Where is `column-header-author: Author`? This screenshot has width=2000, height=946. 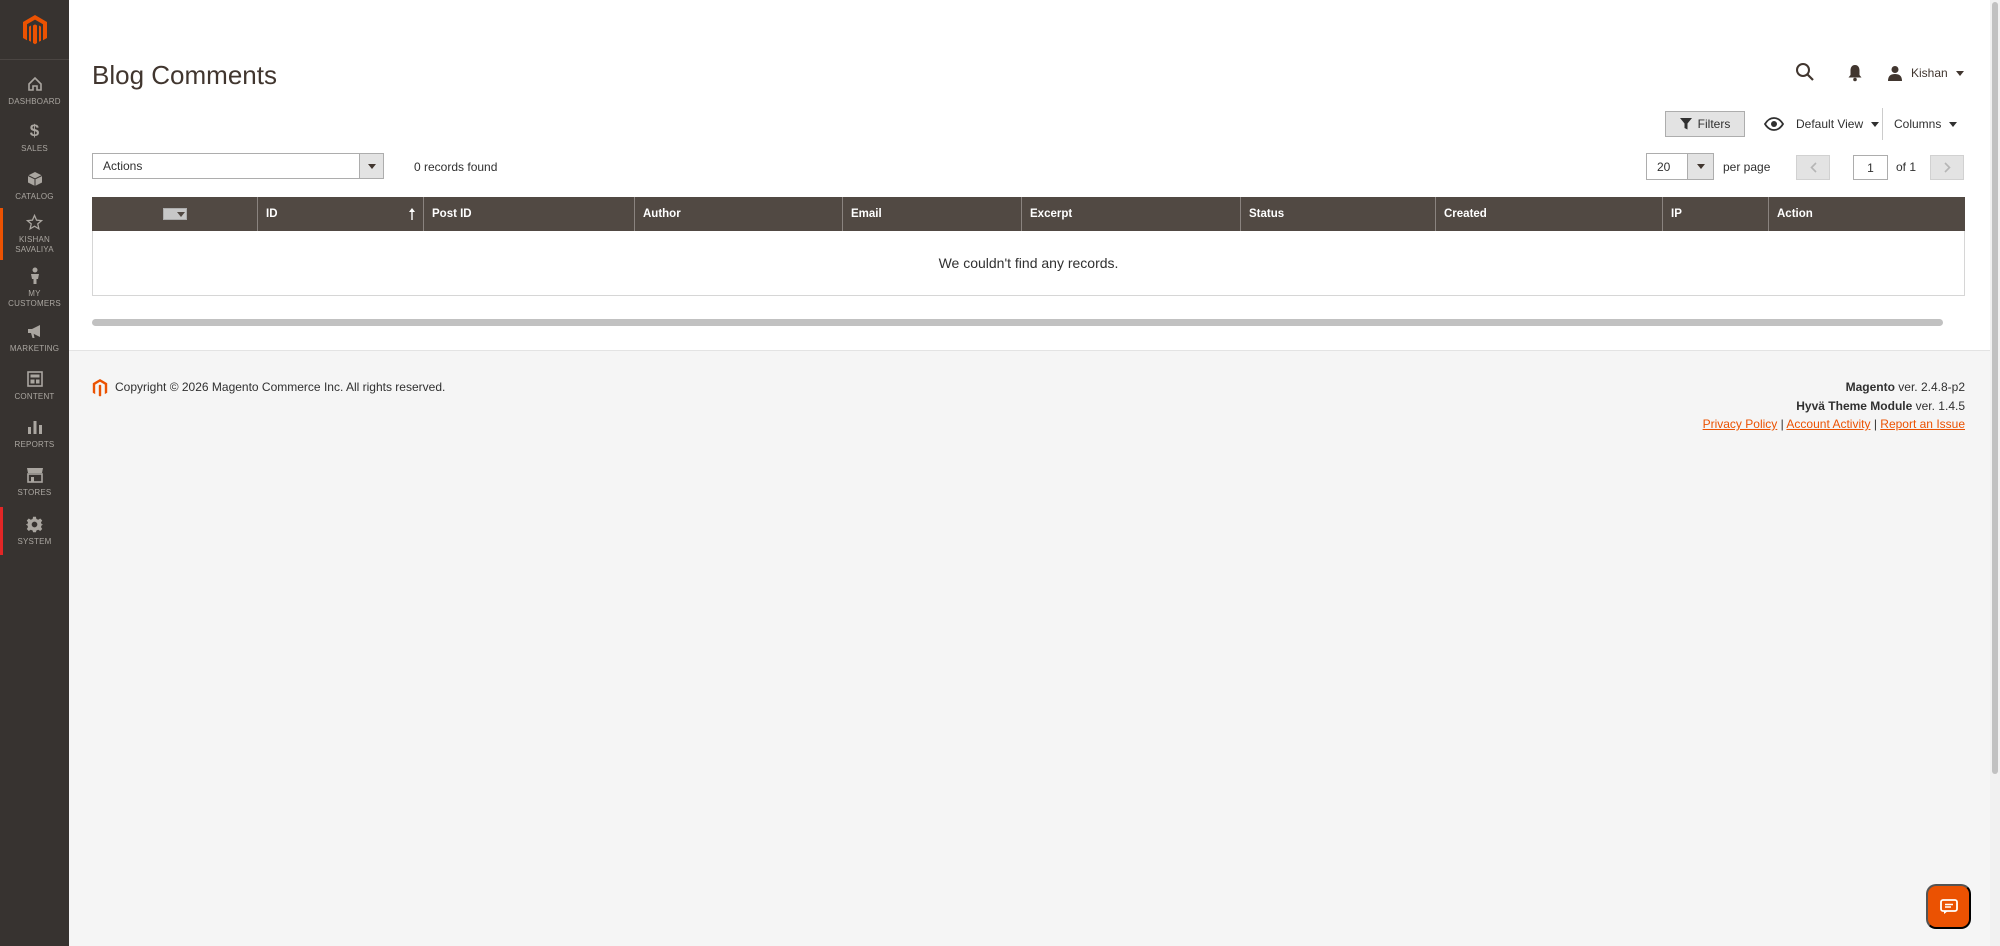
column-header-author: Author is located at coordinates (739, 214).